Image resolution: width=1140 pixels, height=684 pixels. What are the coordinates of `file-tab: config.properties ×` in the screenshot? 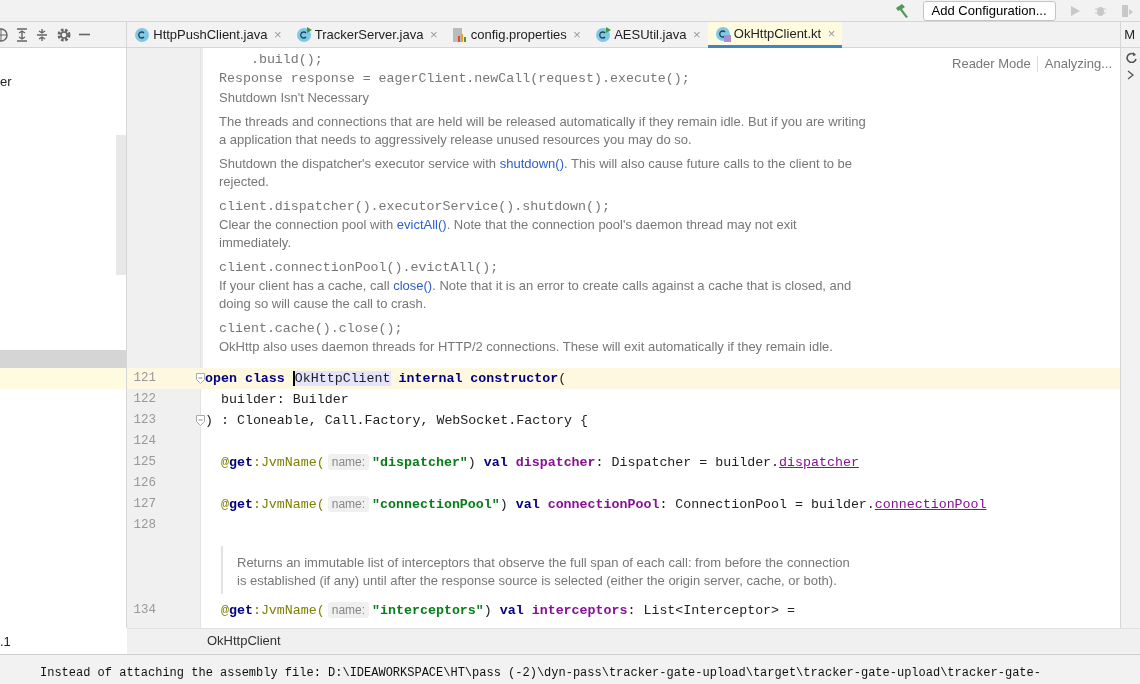 It's located at (516, 35).